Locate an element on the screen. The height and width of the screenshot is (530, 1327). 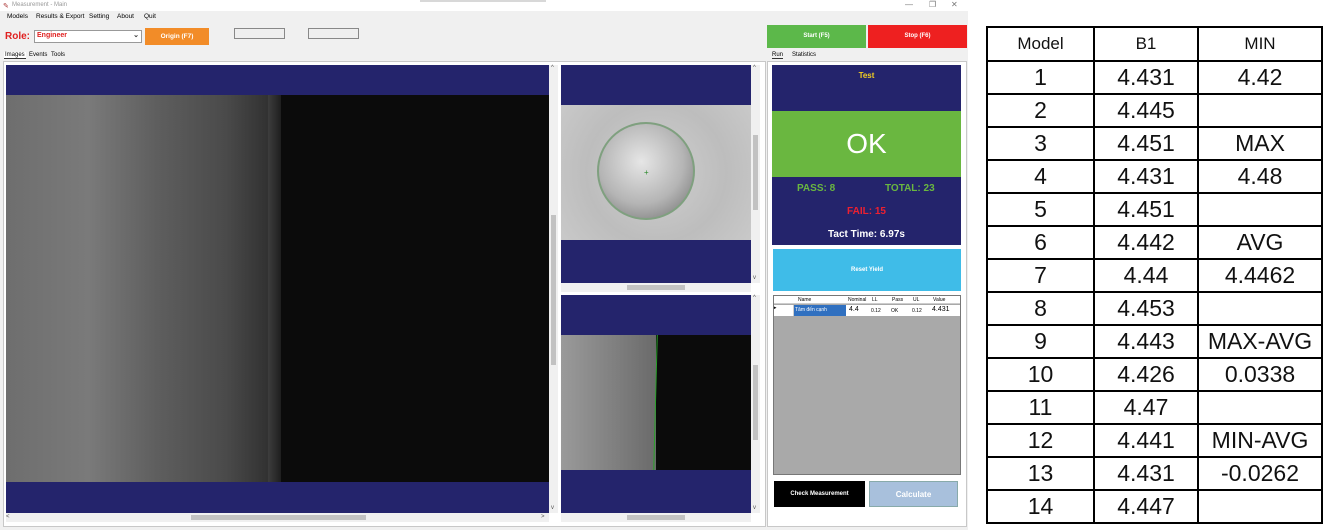
table-row: 9 4.443 MAX-AVG is located at coordinates (1154, 341).